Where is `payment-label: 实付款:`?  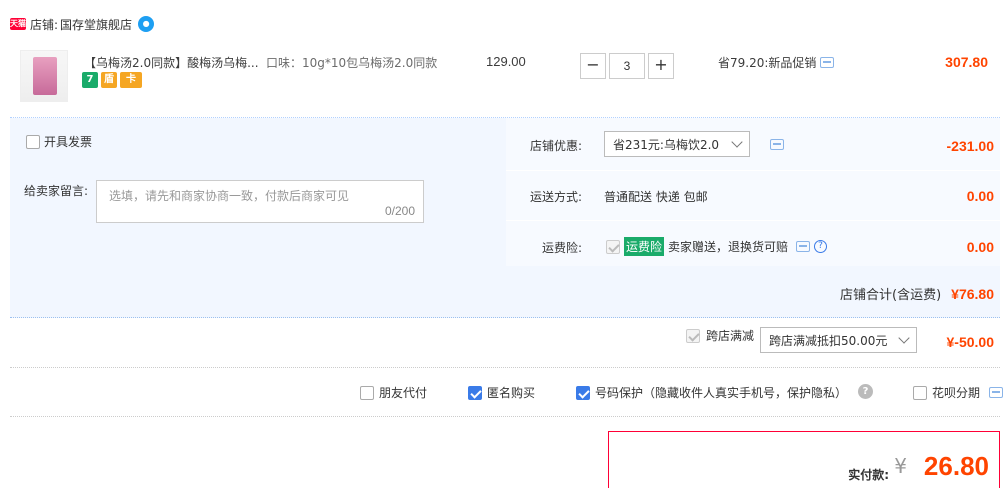 payment-label: 实付款: is located at coordinates (868, 475).